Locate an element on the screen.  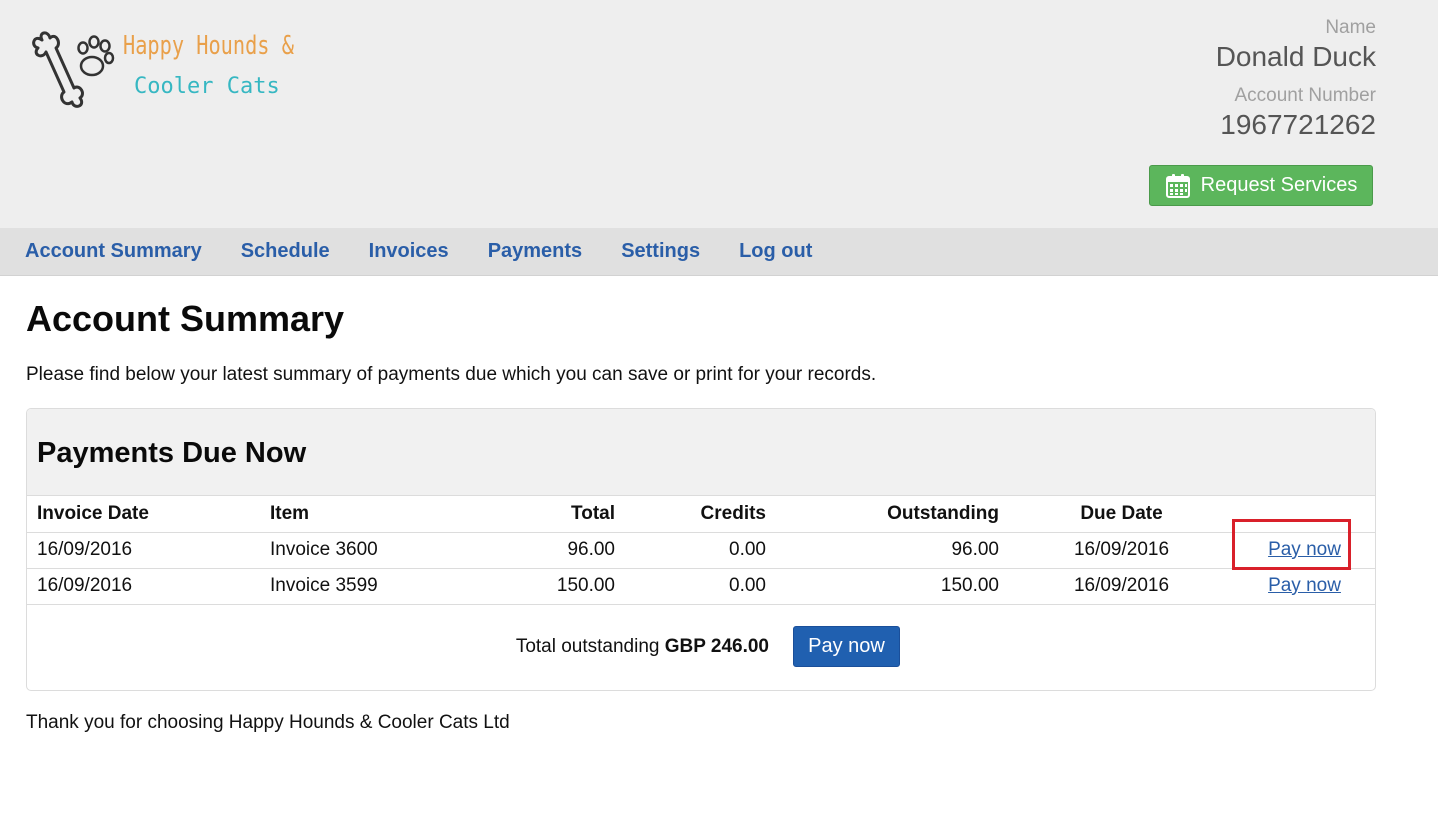
total-cell: 150.00 is located at coordinates (542, 586).